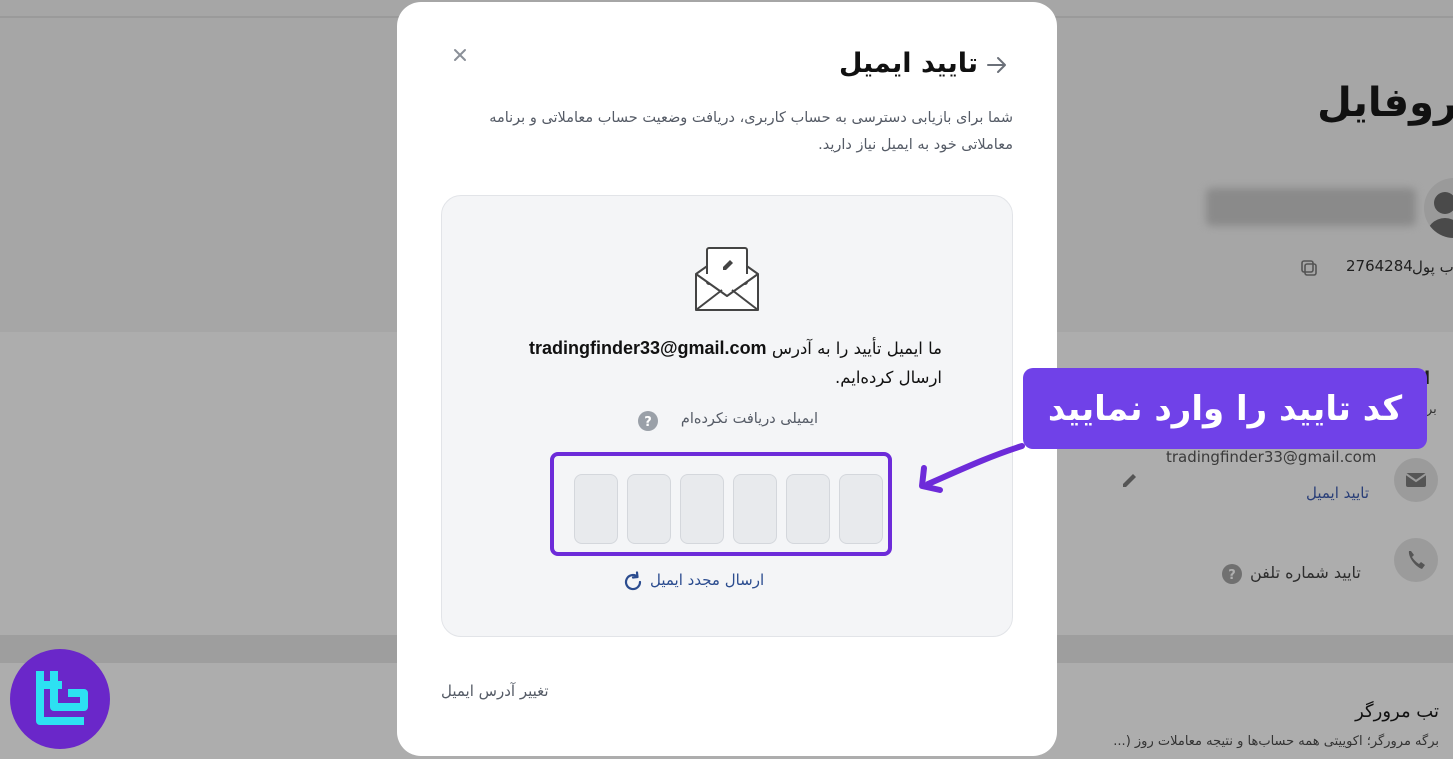 The height and width of the screenshot is (759, 1453). Describe the element at coordinates (1385, 103) in the screenshot. I see `profile-page-title: روفایل` at that location.